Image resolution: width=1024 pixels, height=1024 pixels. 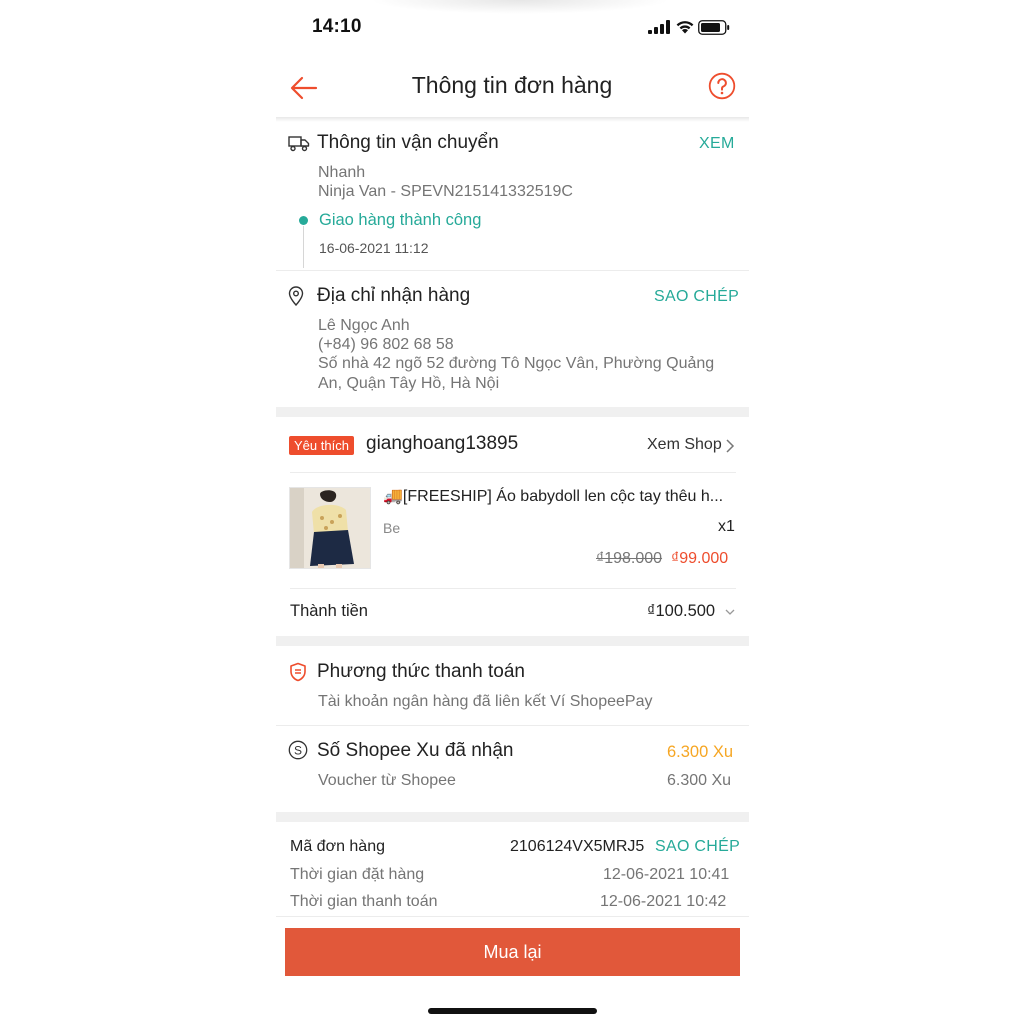 I want to click on product-divider, so click(x=513, y=588).